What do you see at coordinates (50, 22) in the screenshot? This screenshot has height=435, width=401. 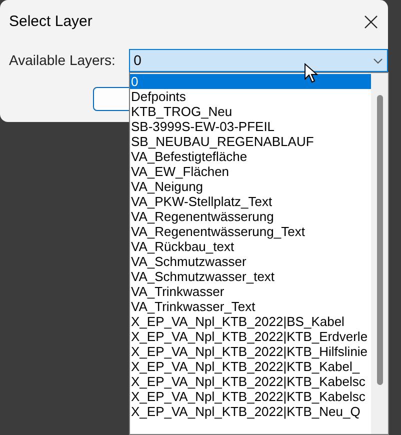 I see `dialog-title: Select Layer` at bounding box center [50, 22].